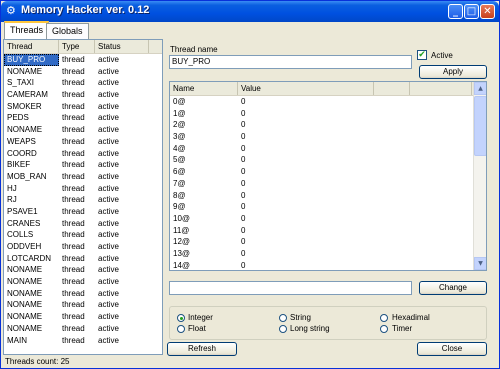 This screenshot has width=500, height=369. Describe the element at coordinates (480, 263) in the screenshot. I see `scroll-down-button: ▼` at that location.